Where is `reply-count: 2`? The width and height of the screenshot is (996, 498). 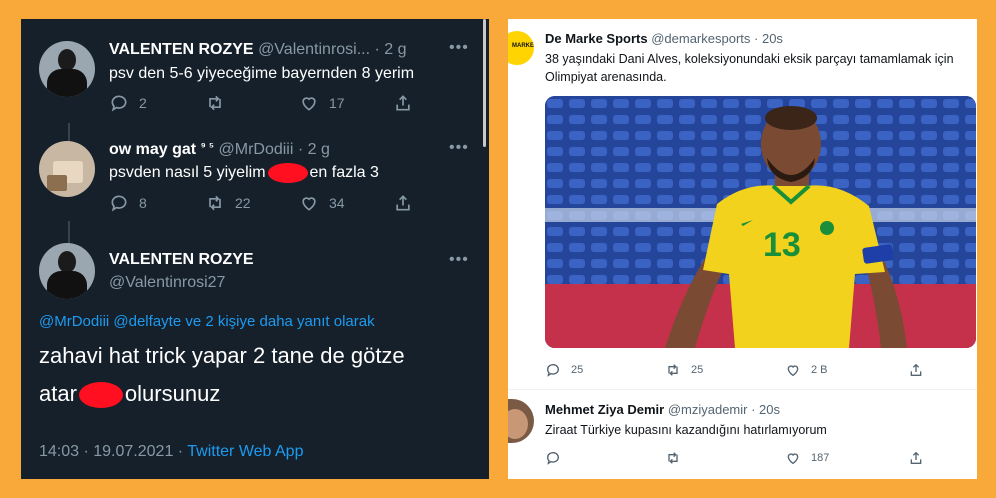 reply-count: 2 is located at coordinates (143, 103).